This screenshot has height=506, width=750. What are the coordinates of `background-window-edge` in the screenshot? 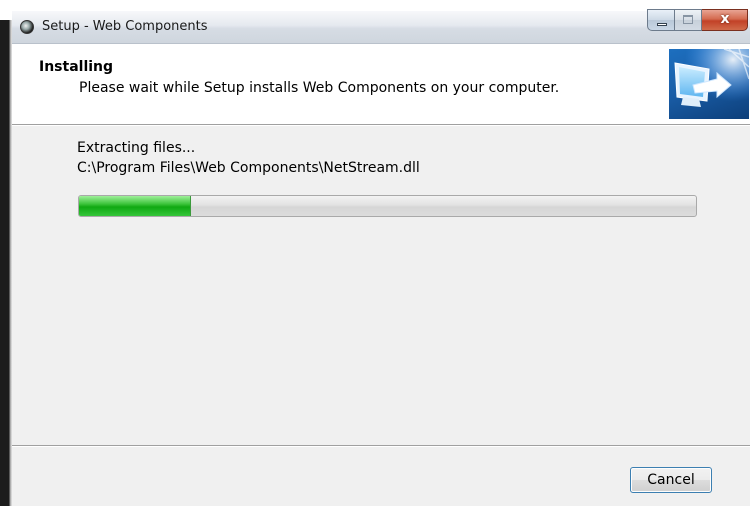 It's located at (6, 253).